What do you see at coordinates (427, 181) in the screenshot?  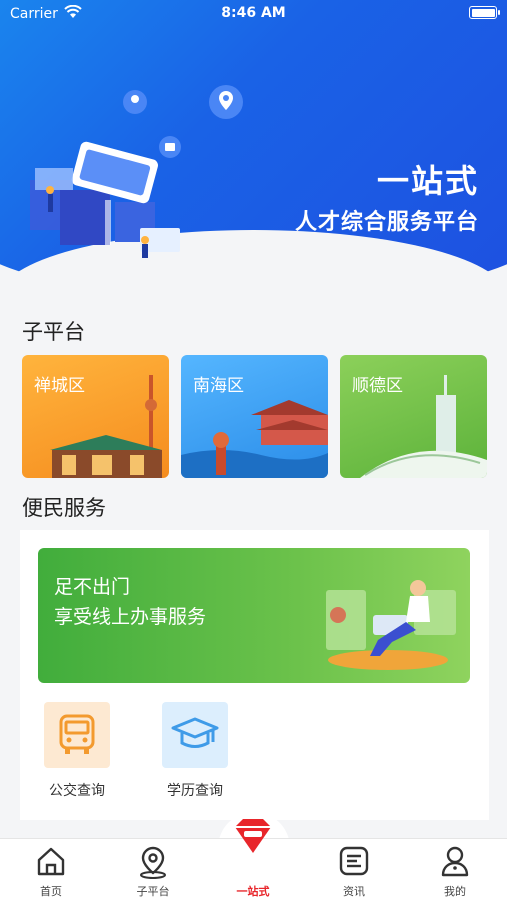 I see `hero-title: 一站式` at bounding box center [427, 181].